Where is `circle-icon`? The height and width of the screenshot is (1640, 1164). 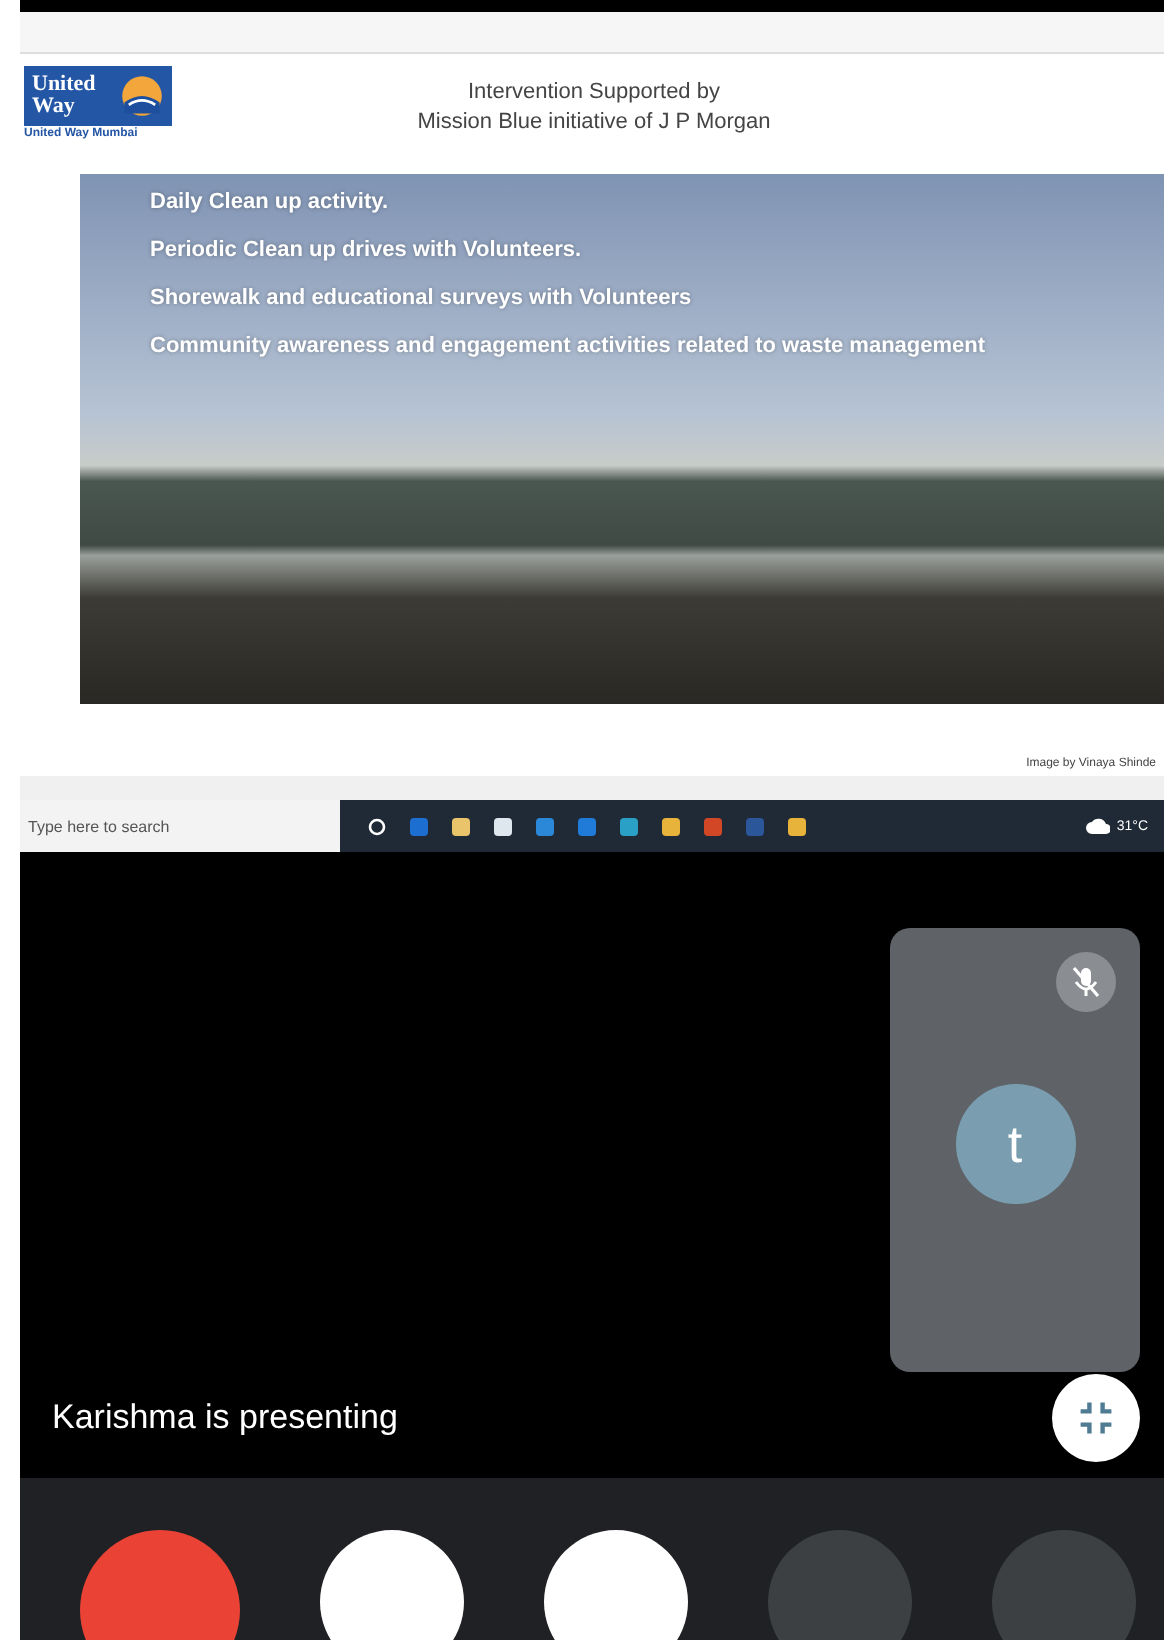 circle-icon is located at coordinates (377, 826).